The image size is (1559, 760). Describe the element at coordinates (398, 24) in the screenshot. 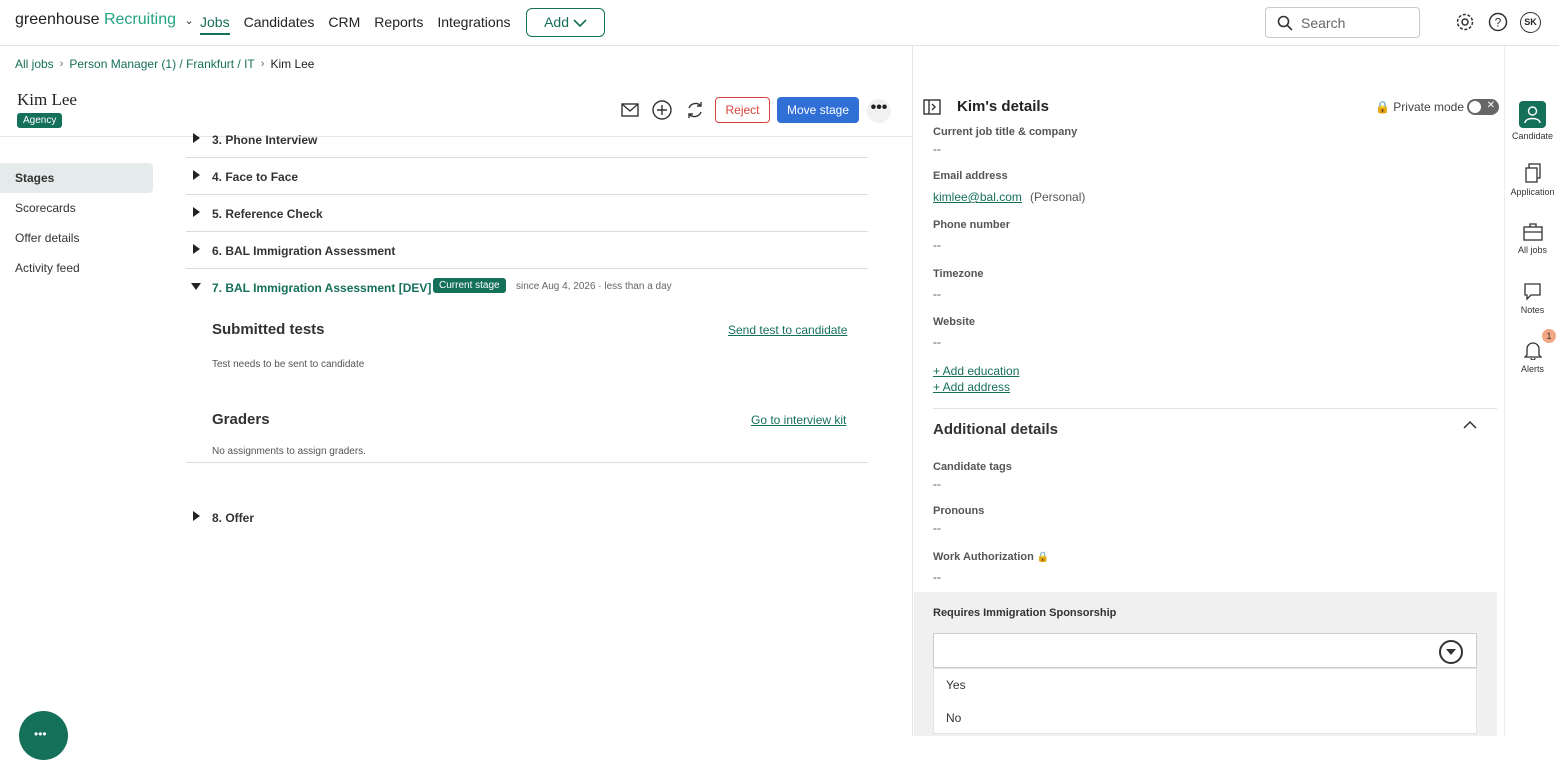

I see `nav-reports: Reports` at that location.